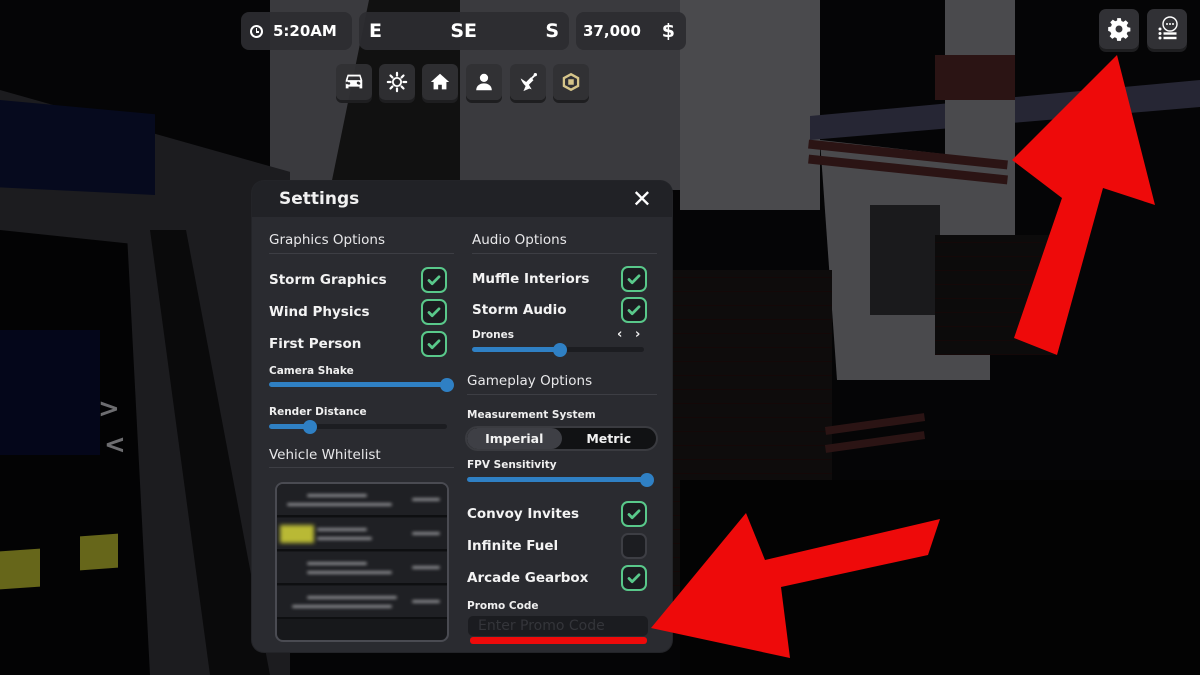 This screenshot has height=675, width=1200. I want to click on convoy-invites-checkbox, so click(634, 514).